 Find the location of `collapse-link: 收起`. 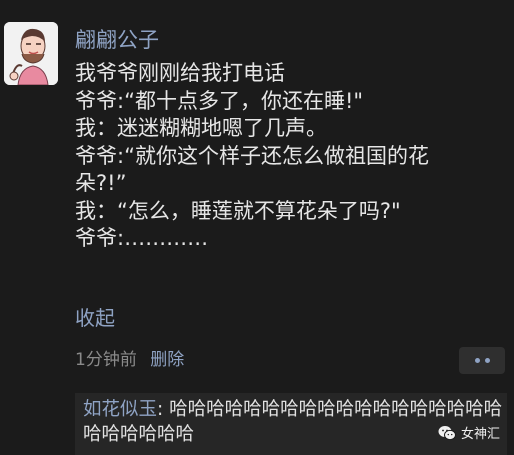

collapse-link: 收起 is located at coordinates (95, 318).